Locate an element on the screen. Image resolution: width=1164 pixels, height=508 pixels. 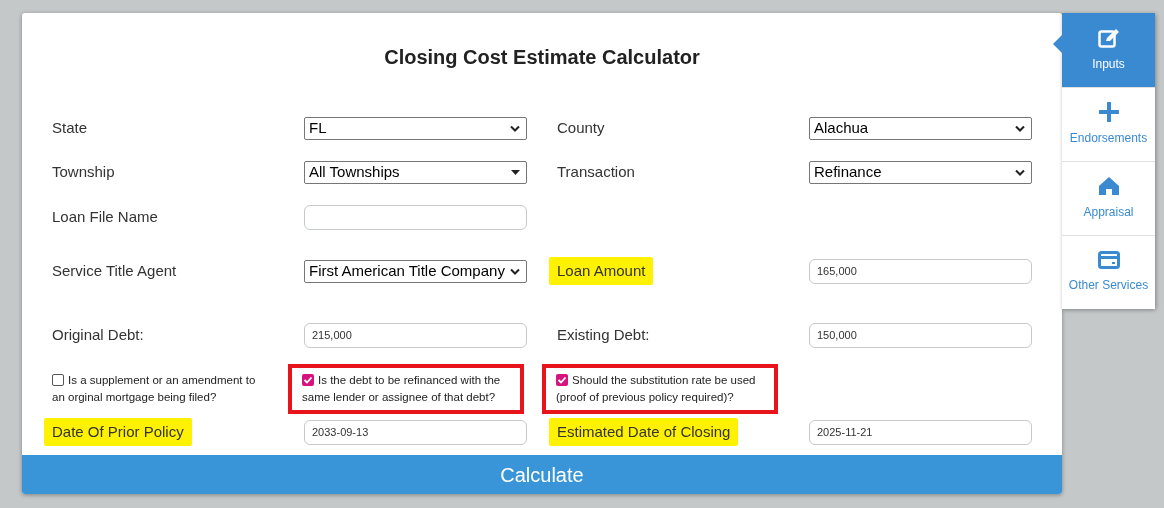
side-tab: Other Services is located at coordinates (1108, 272).